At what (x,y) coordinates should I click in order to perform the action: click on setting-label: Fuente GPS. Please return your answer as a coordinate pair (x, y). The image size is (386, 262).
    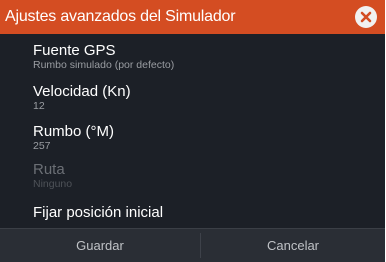
    Looking at the image, I should click on (74, 50).